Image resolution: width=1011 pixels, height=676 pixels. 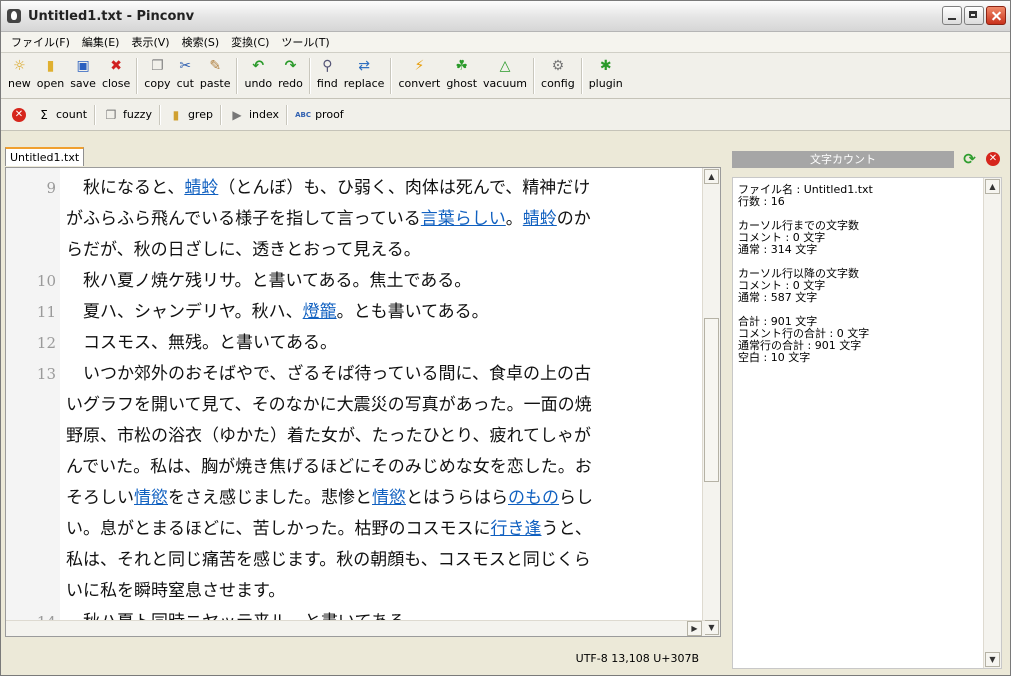 I want to click on editor-line: 10 秋ハ夏ノ焼ケ残リサ。と書いてある。焦土である。, so click(x=351, y=281).